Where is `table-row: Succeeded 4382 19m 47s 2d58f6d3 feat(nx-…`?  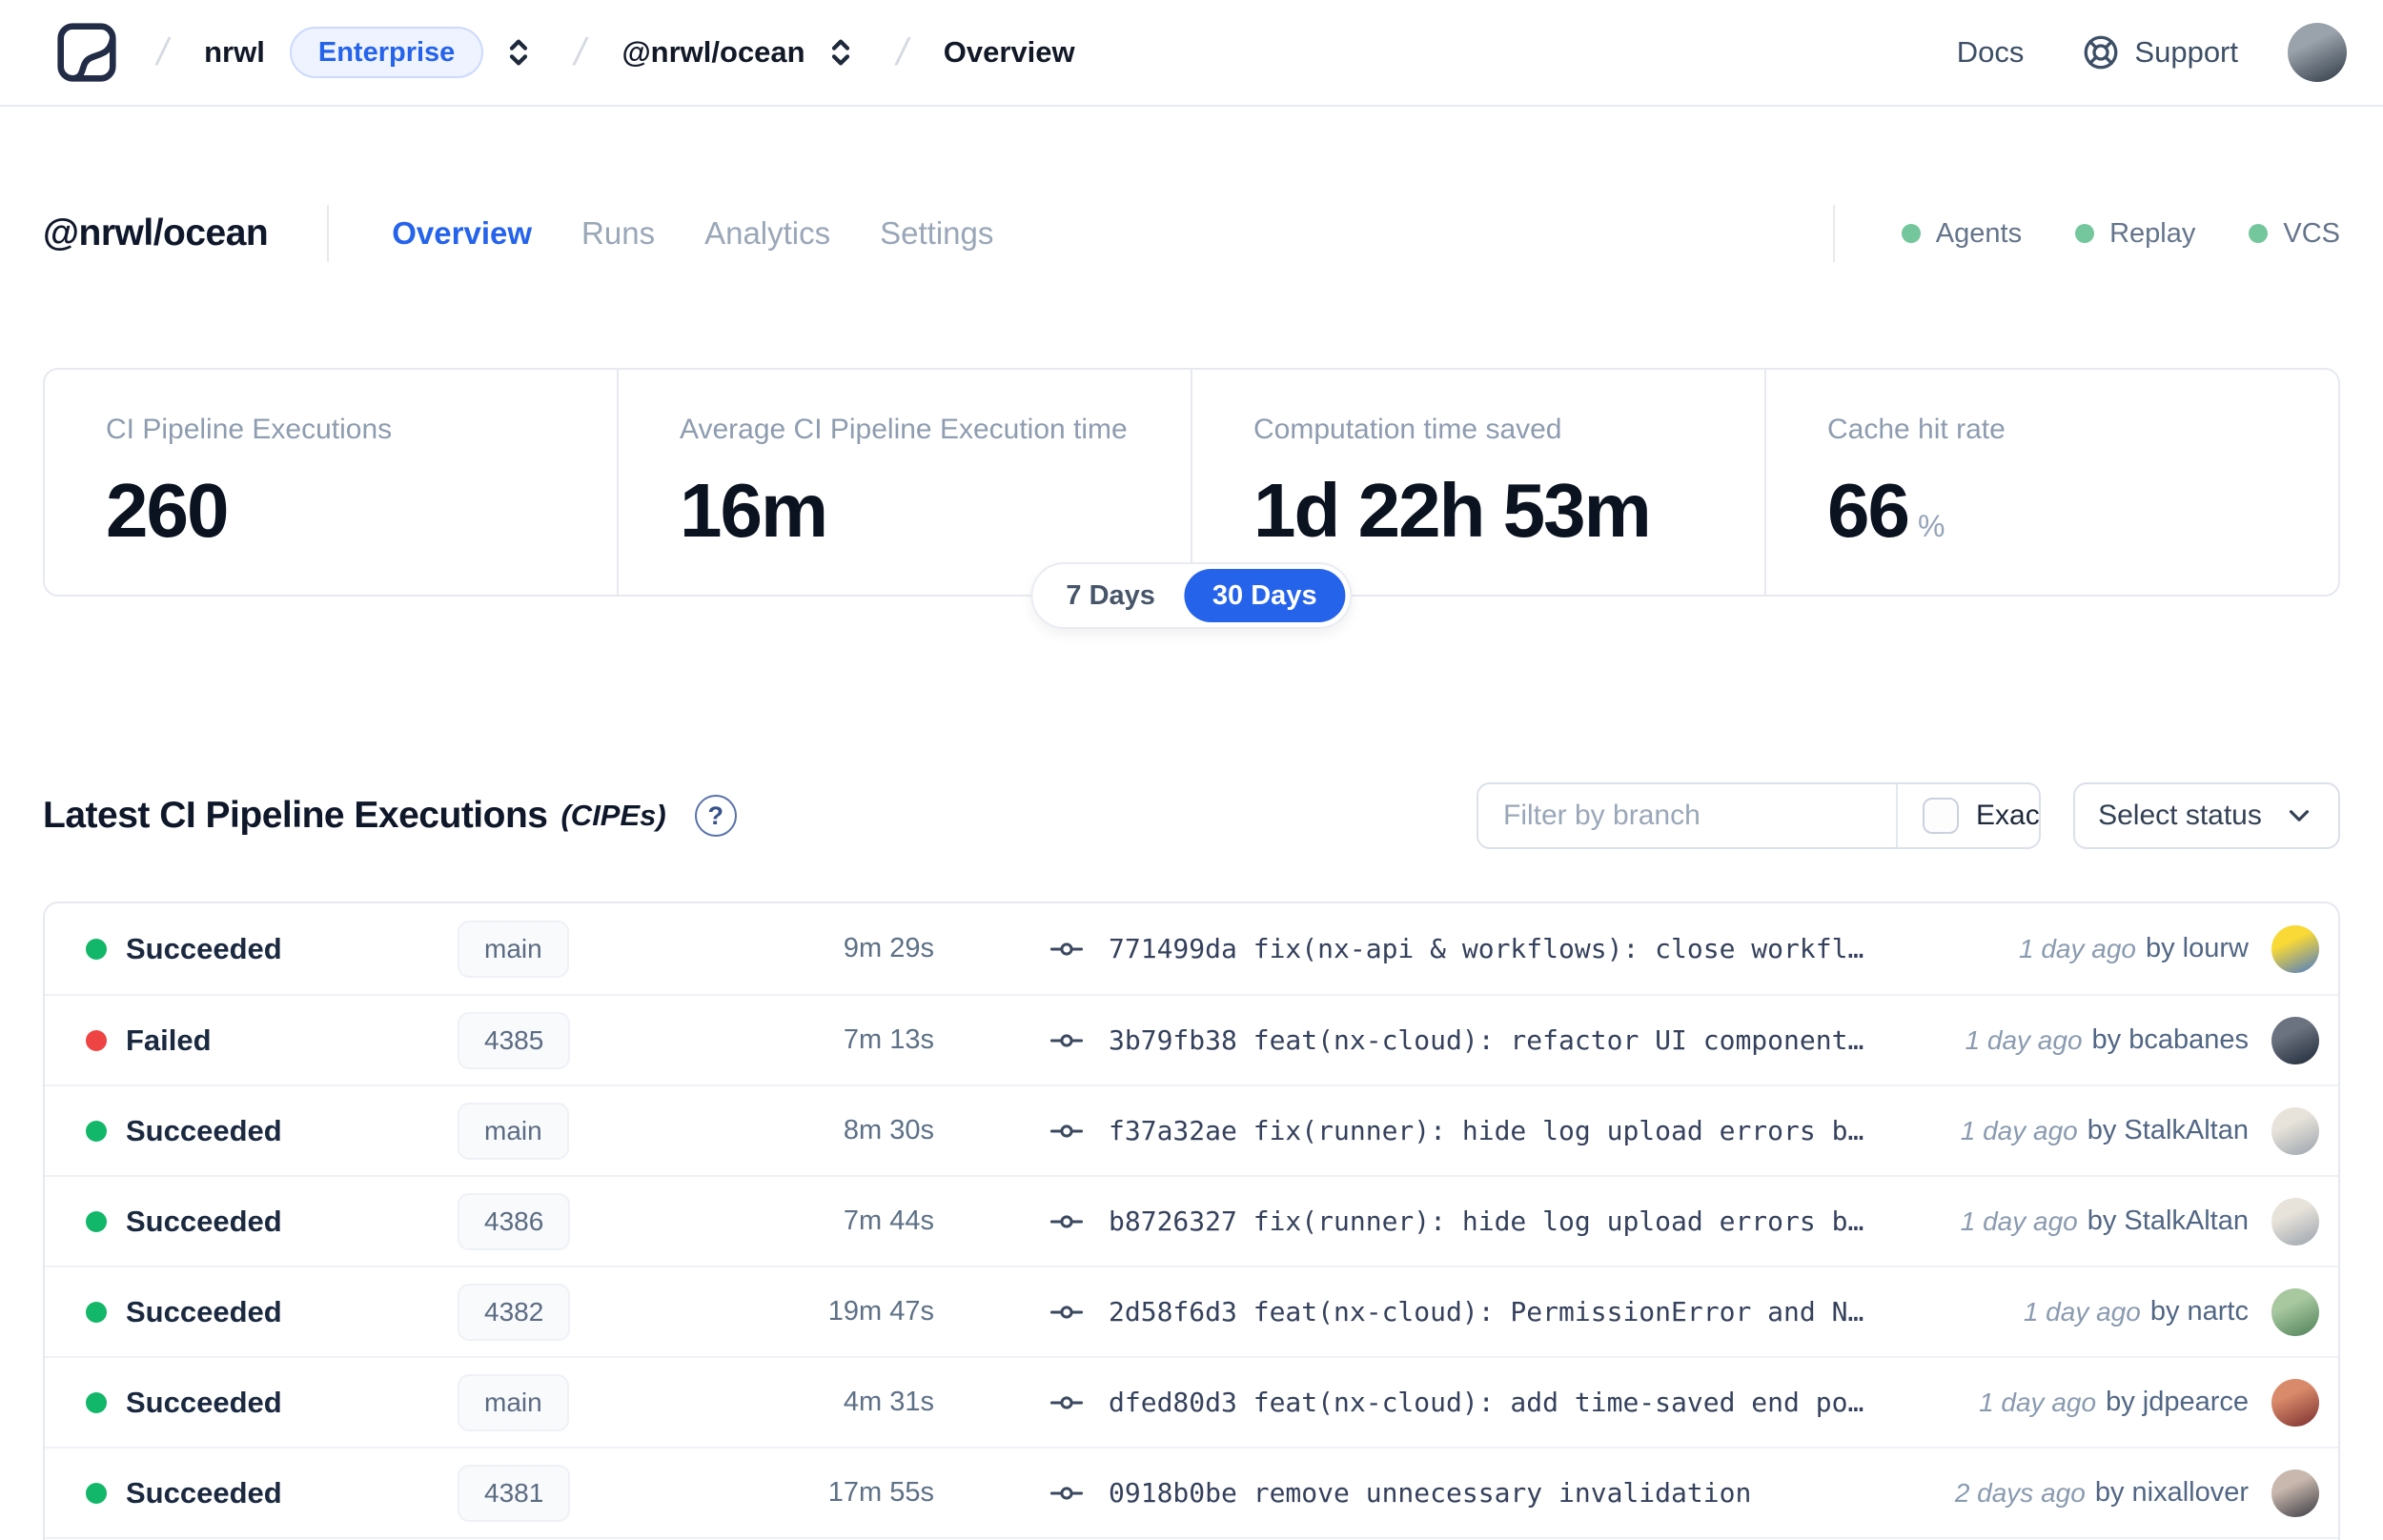
table-row: Succeeded 4382 19m 47s 2d58f6d3 feat(nx-… is located at coordinates (1191, 1311).